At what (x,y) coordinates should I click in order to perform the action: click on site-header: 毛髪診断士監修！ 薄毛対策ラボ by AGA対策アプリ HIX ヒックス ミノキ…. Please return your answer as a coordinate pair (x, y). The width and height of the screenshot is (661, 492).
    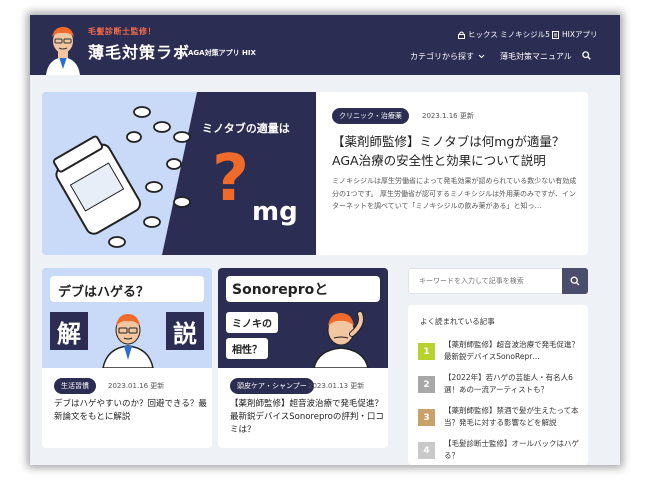
    Looking at the image, I should click on (325, 45).